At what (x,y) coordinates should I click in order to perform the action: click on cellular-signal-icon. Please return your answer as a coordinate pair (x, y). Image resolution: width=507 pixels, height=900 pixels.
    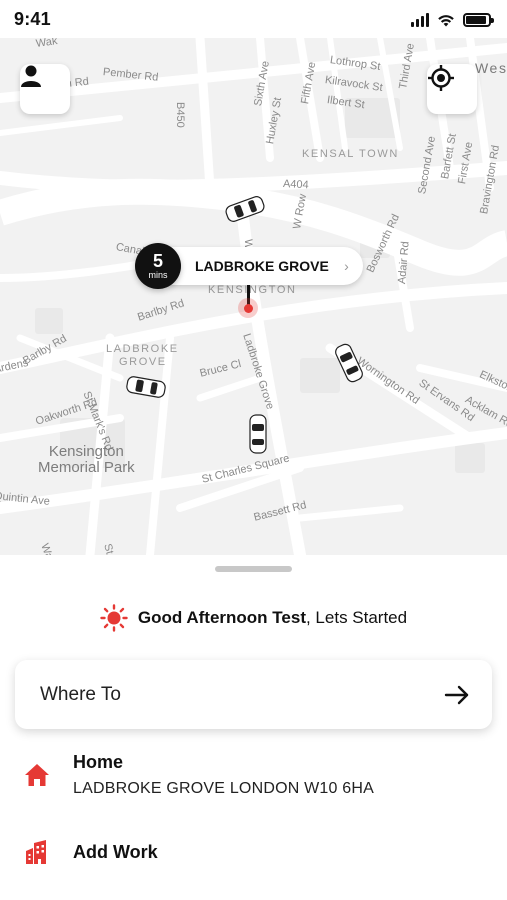
    Looking at the image, I should click on (420, 20).